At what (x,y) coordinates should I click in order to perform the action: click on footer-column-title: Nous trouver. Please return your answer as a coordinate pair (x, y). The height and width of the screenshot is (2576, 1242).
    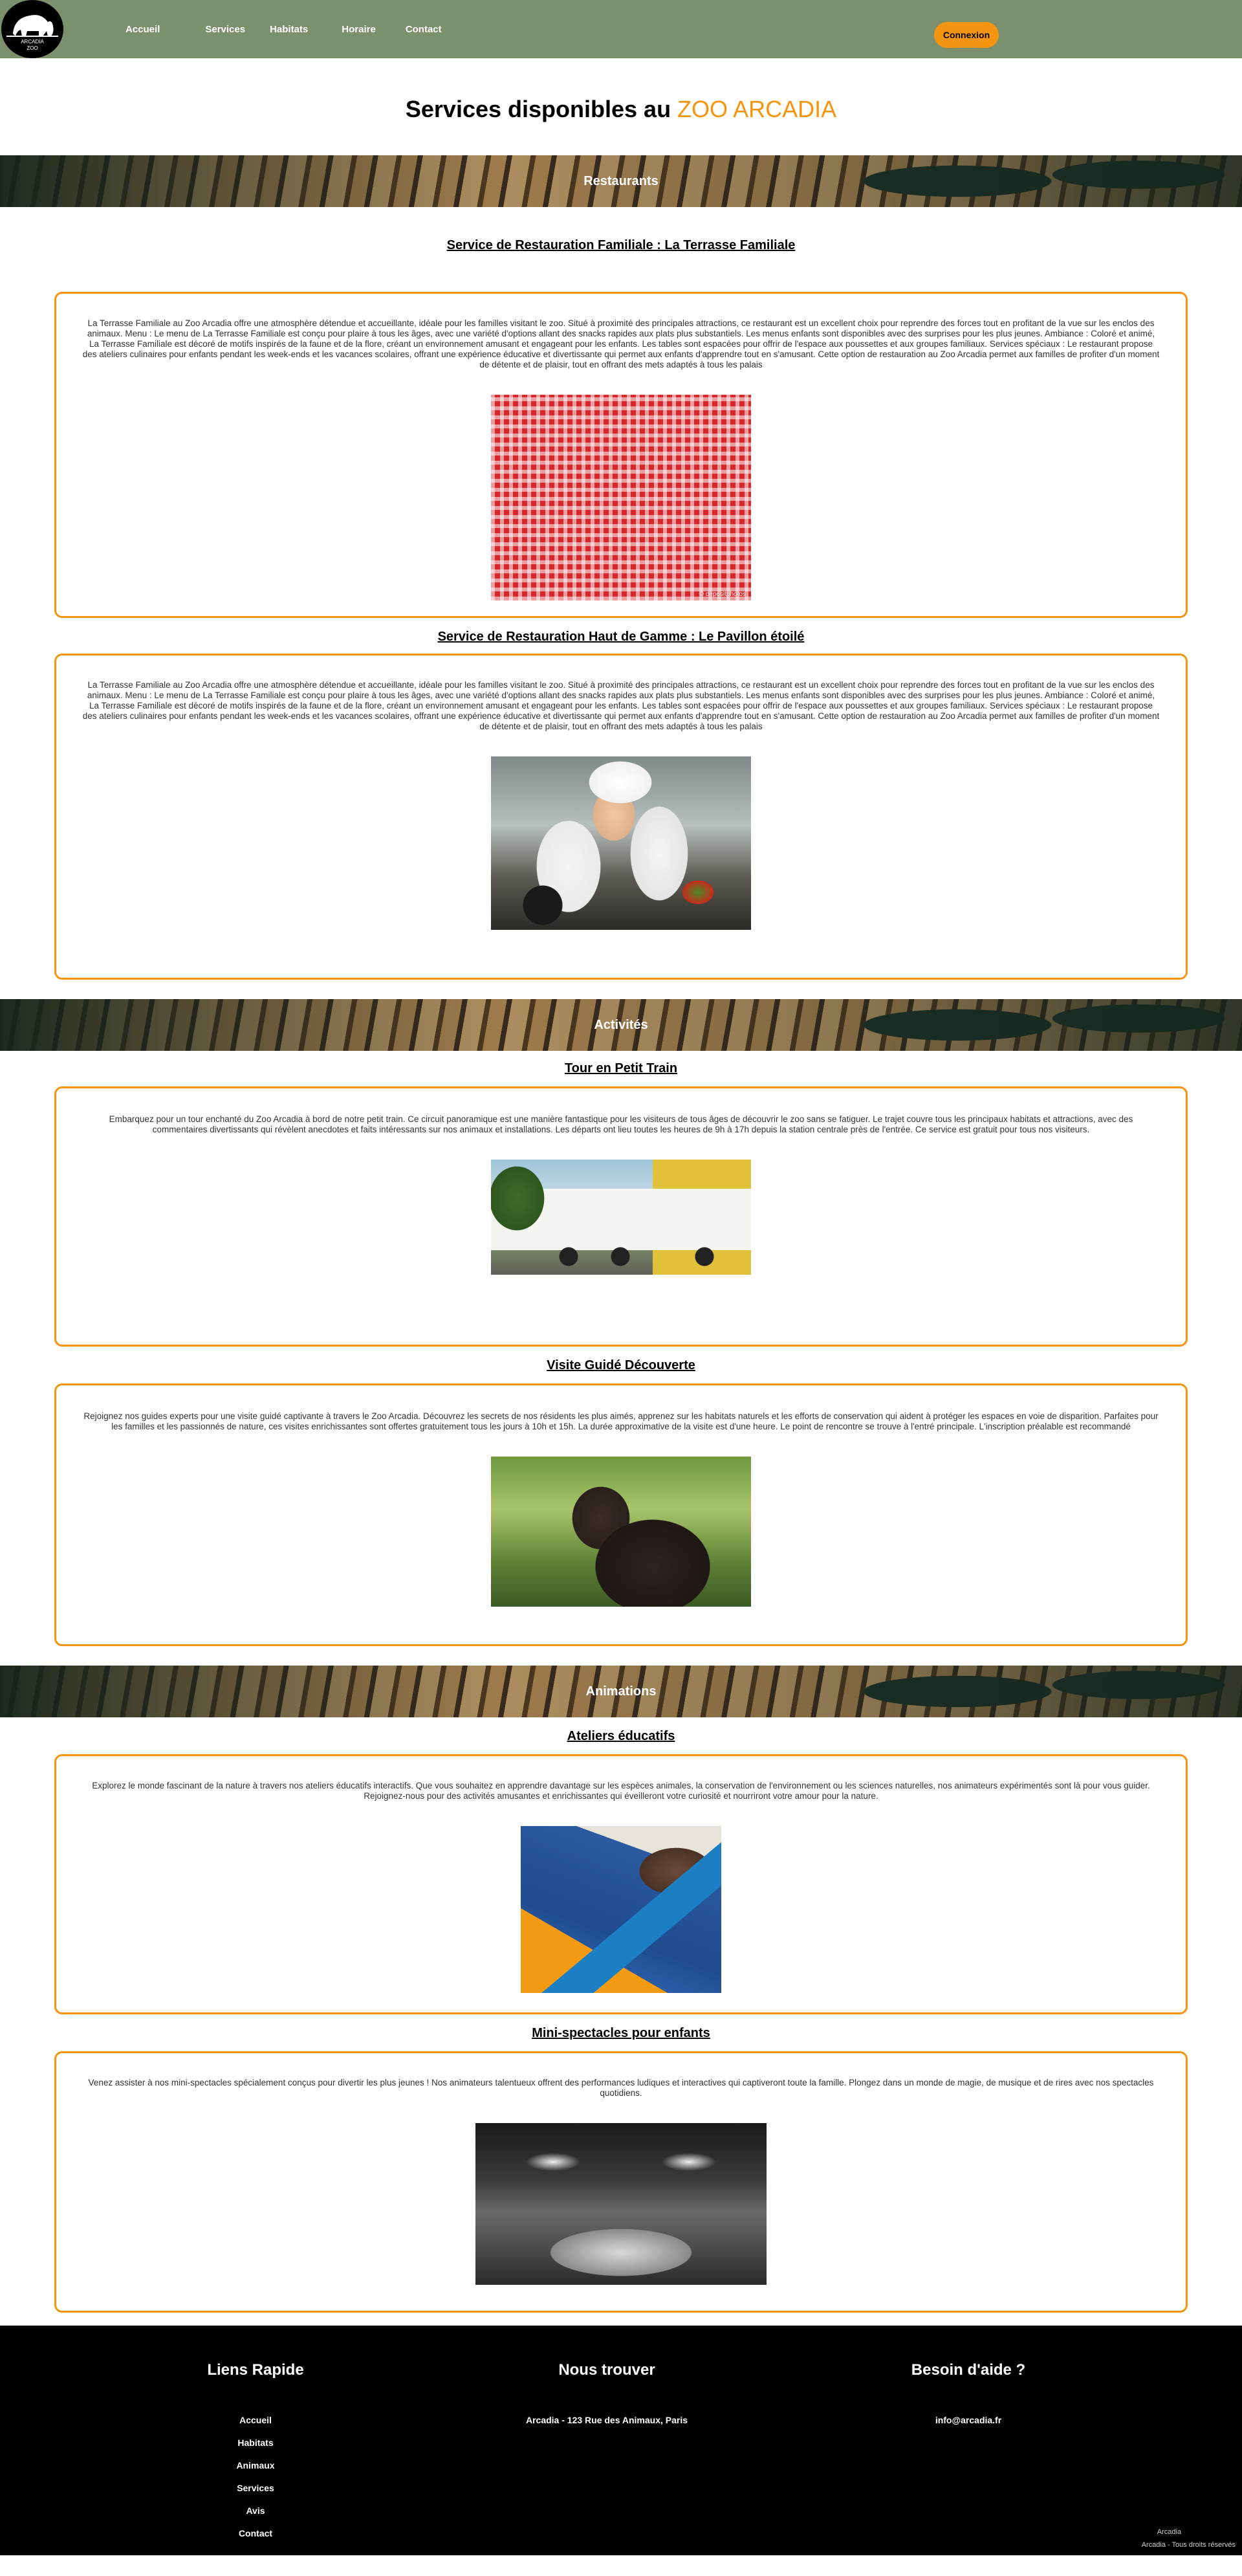
    Looking at the image, I should click on (606, 2370).